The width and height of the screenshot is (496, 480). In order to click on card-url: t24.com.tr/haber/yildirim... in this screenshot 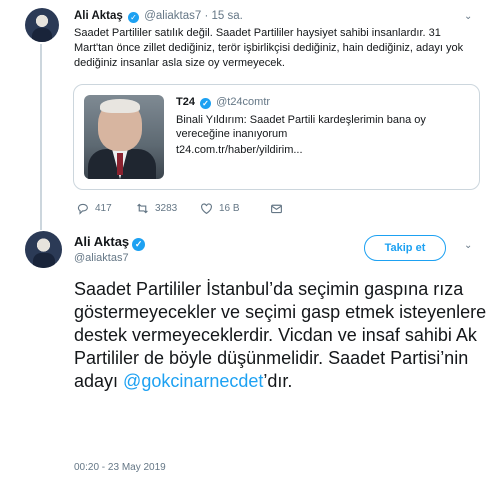, I will do `click(239, 150)`.